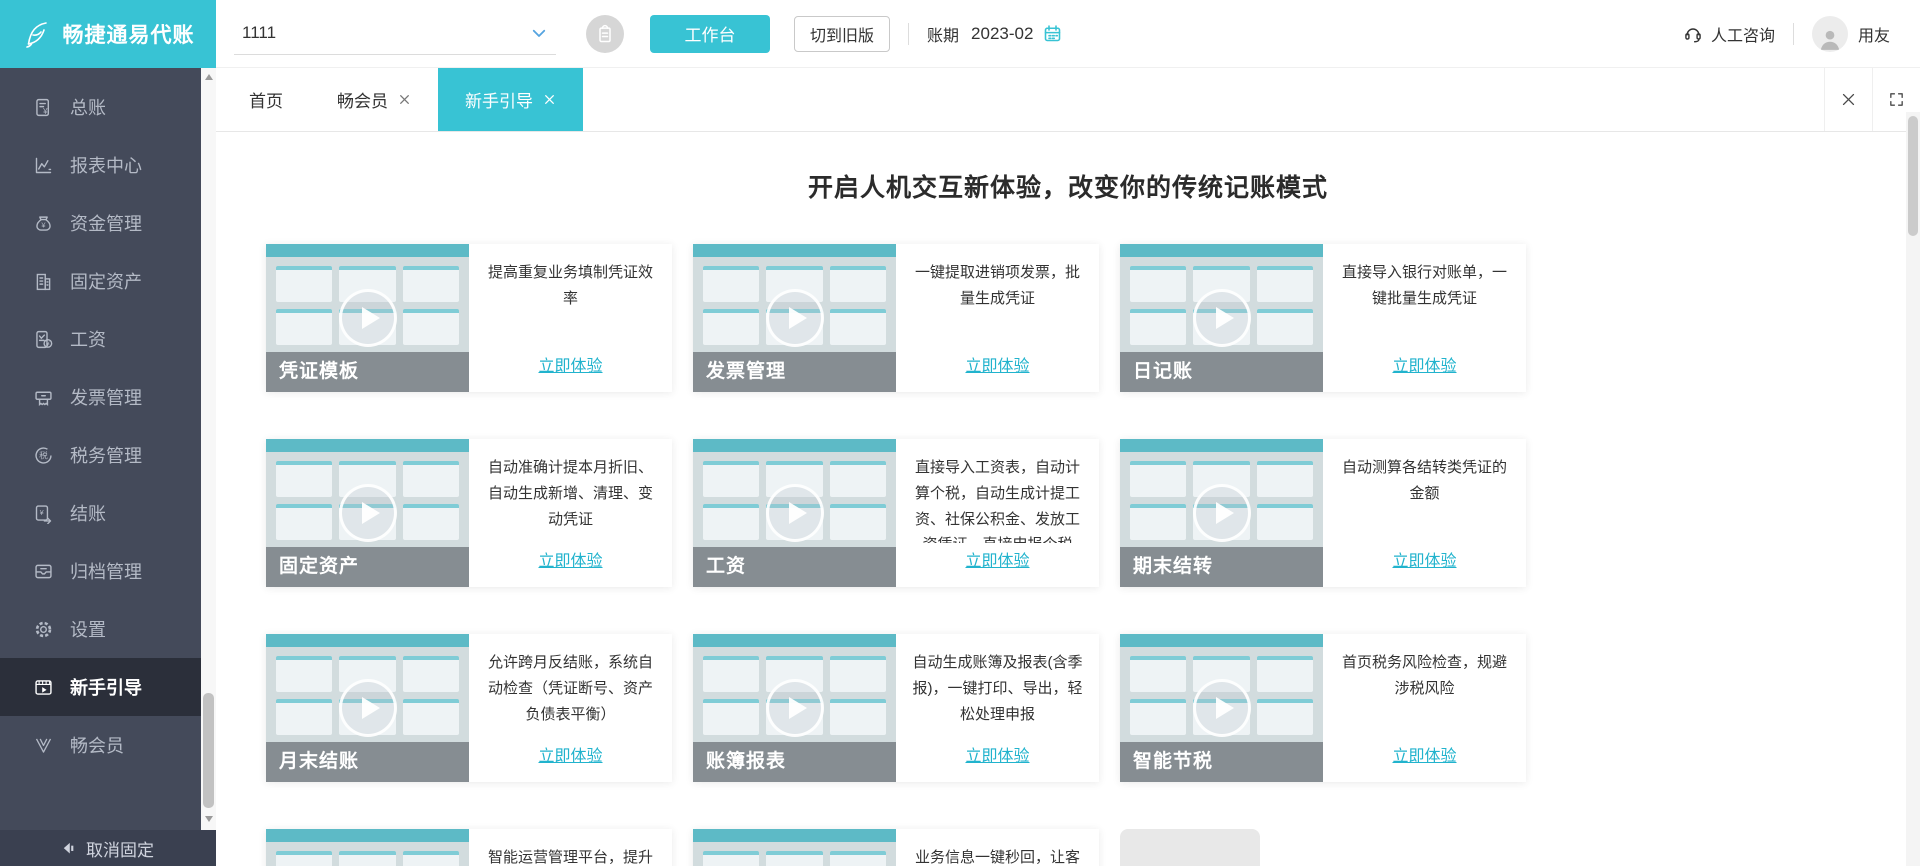 The width and height of the screenshot is (1920, 866). I want to click on account-select: 1111, so click(395, 34).